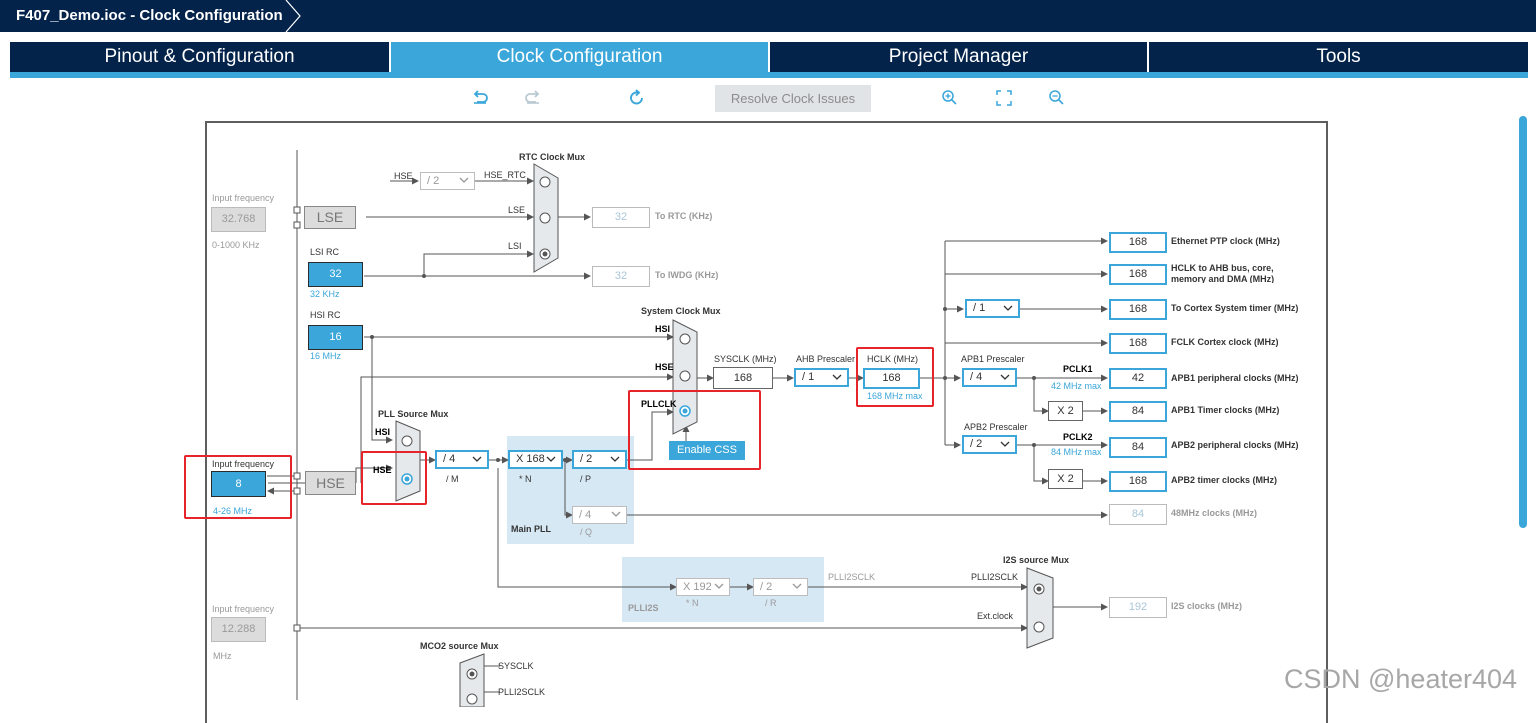 The height and width of the screenshot is (723, 1536). I want to click on apb2-timer-clocks-label: APB2 timer clocks (MHz), so click(1224, 480).